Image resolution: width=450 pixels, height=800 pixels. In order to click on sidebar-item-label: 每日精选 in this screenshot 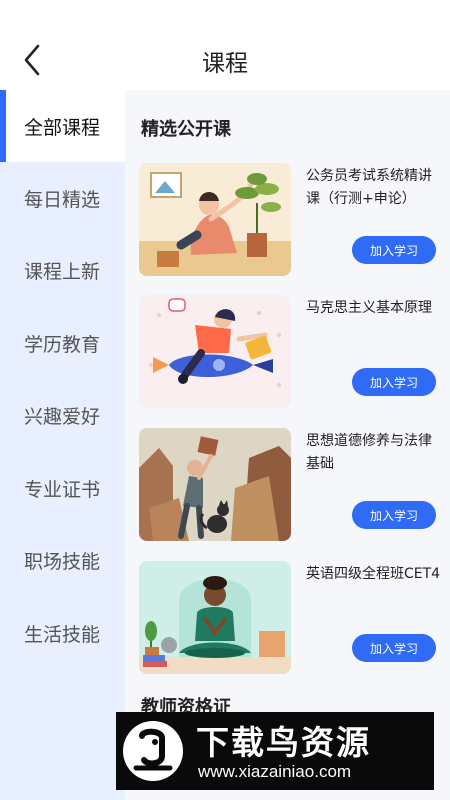, I will do `click(62, 199)`.